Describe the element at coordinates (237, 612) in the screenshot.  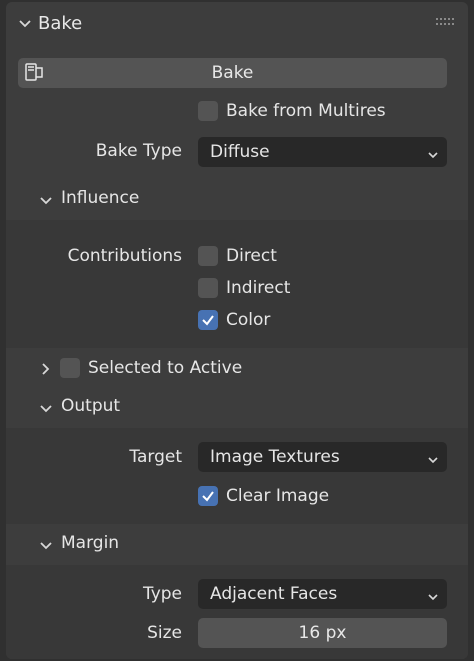
I see `margin-section: Type Adjacent Faces Size 16 px` at that location.